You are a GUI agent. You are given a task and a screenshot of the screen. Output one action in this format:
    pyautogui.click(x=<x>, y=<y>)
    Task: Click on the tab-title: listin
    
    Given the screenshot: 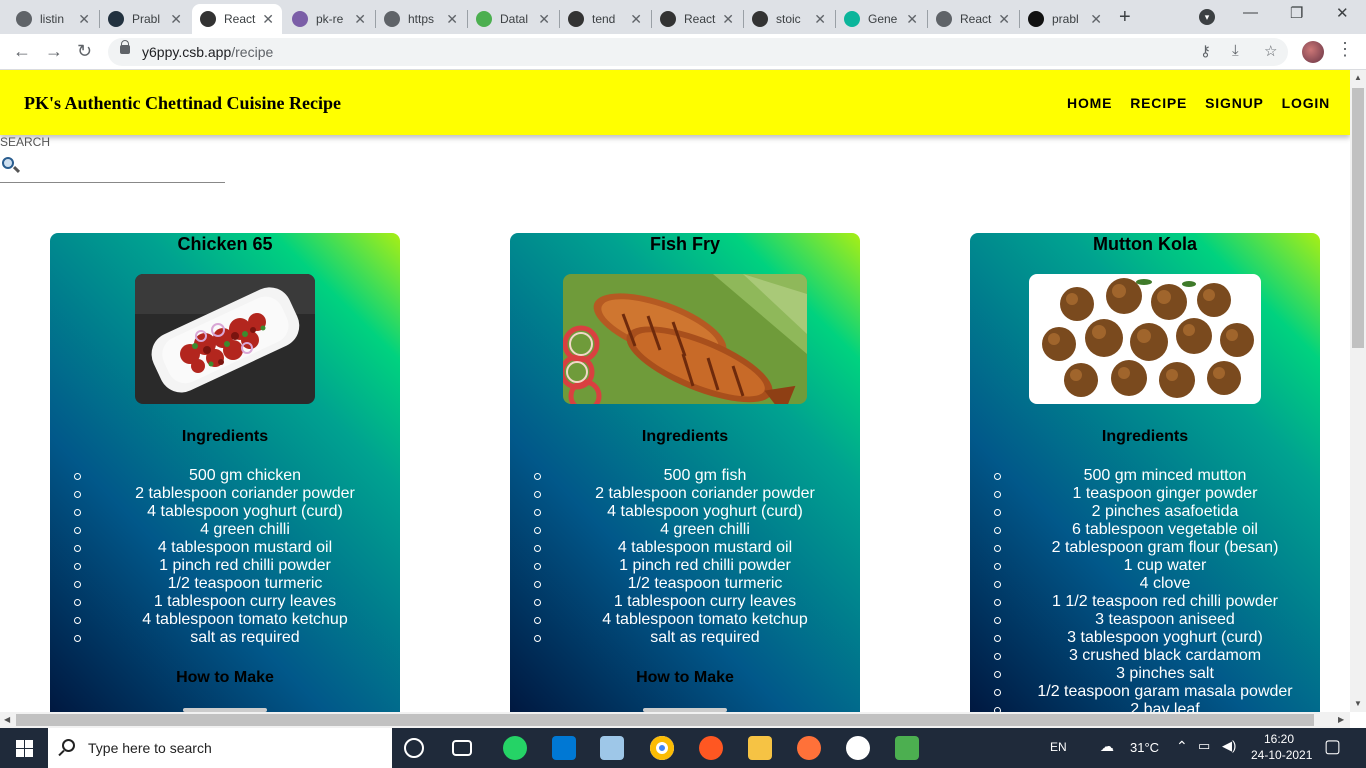 What is the action you would take?
    pyautogui.click(x=52, y=19)
    